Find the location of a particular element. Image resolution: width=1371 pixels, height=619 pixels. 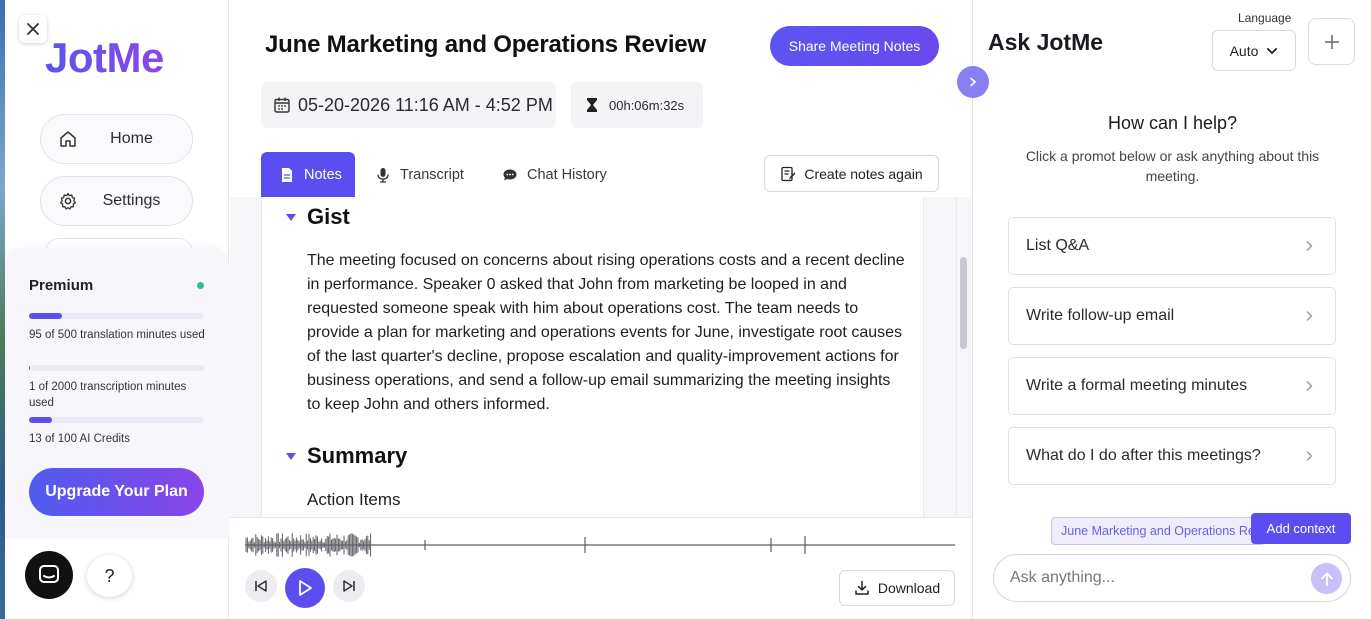

support-chat-button is located at coordinates (49, 575).